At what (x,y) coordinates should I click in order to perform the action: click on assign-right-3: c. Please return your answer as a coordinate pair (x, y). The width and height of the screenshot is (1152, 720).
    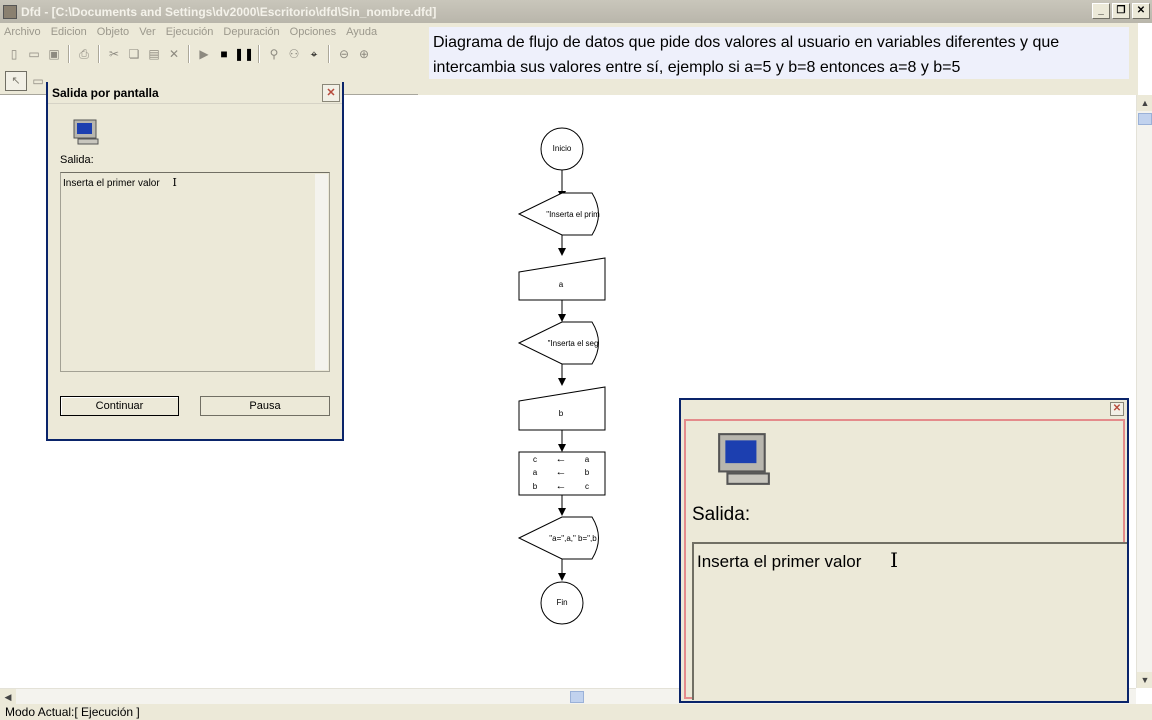
    Looking at the image, I should click on (587, 486).